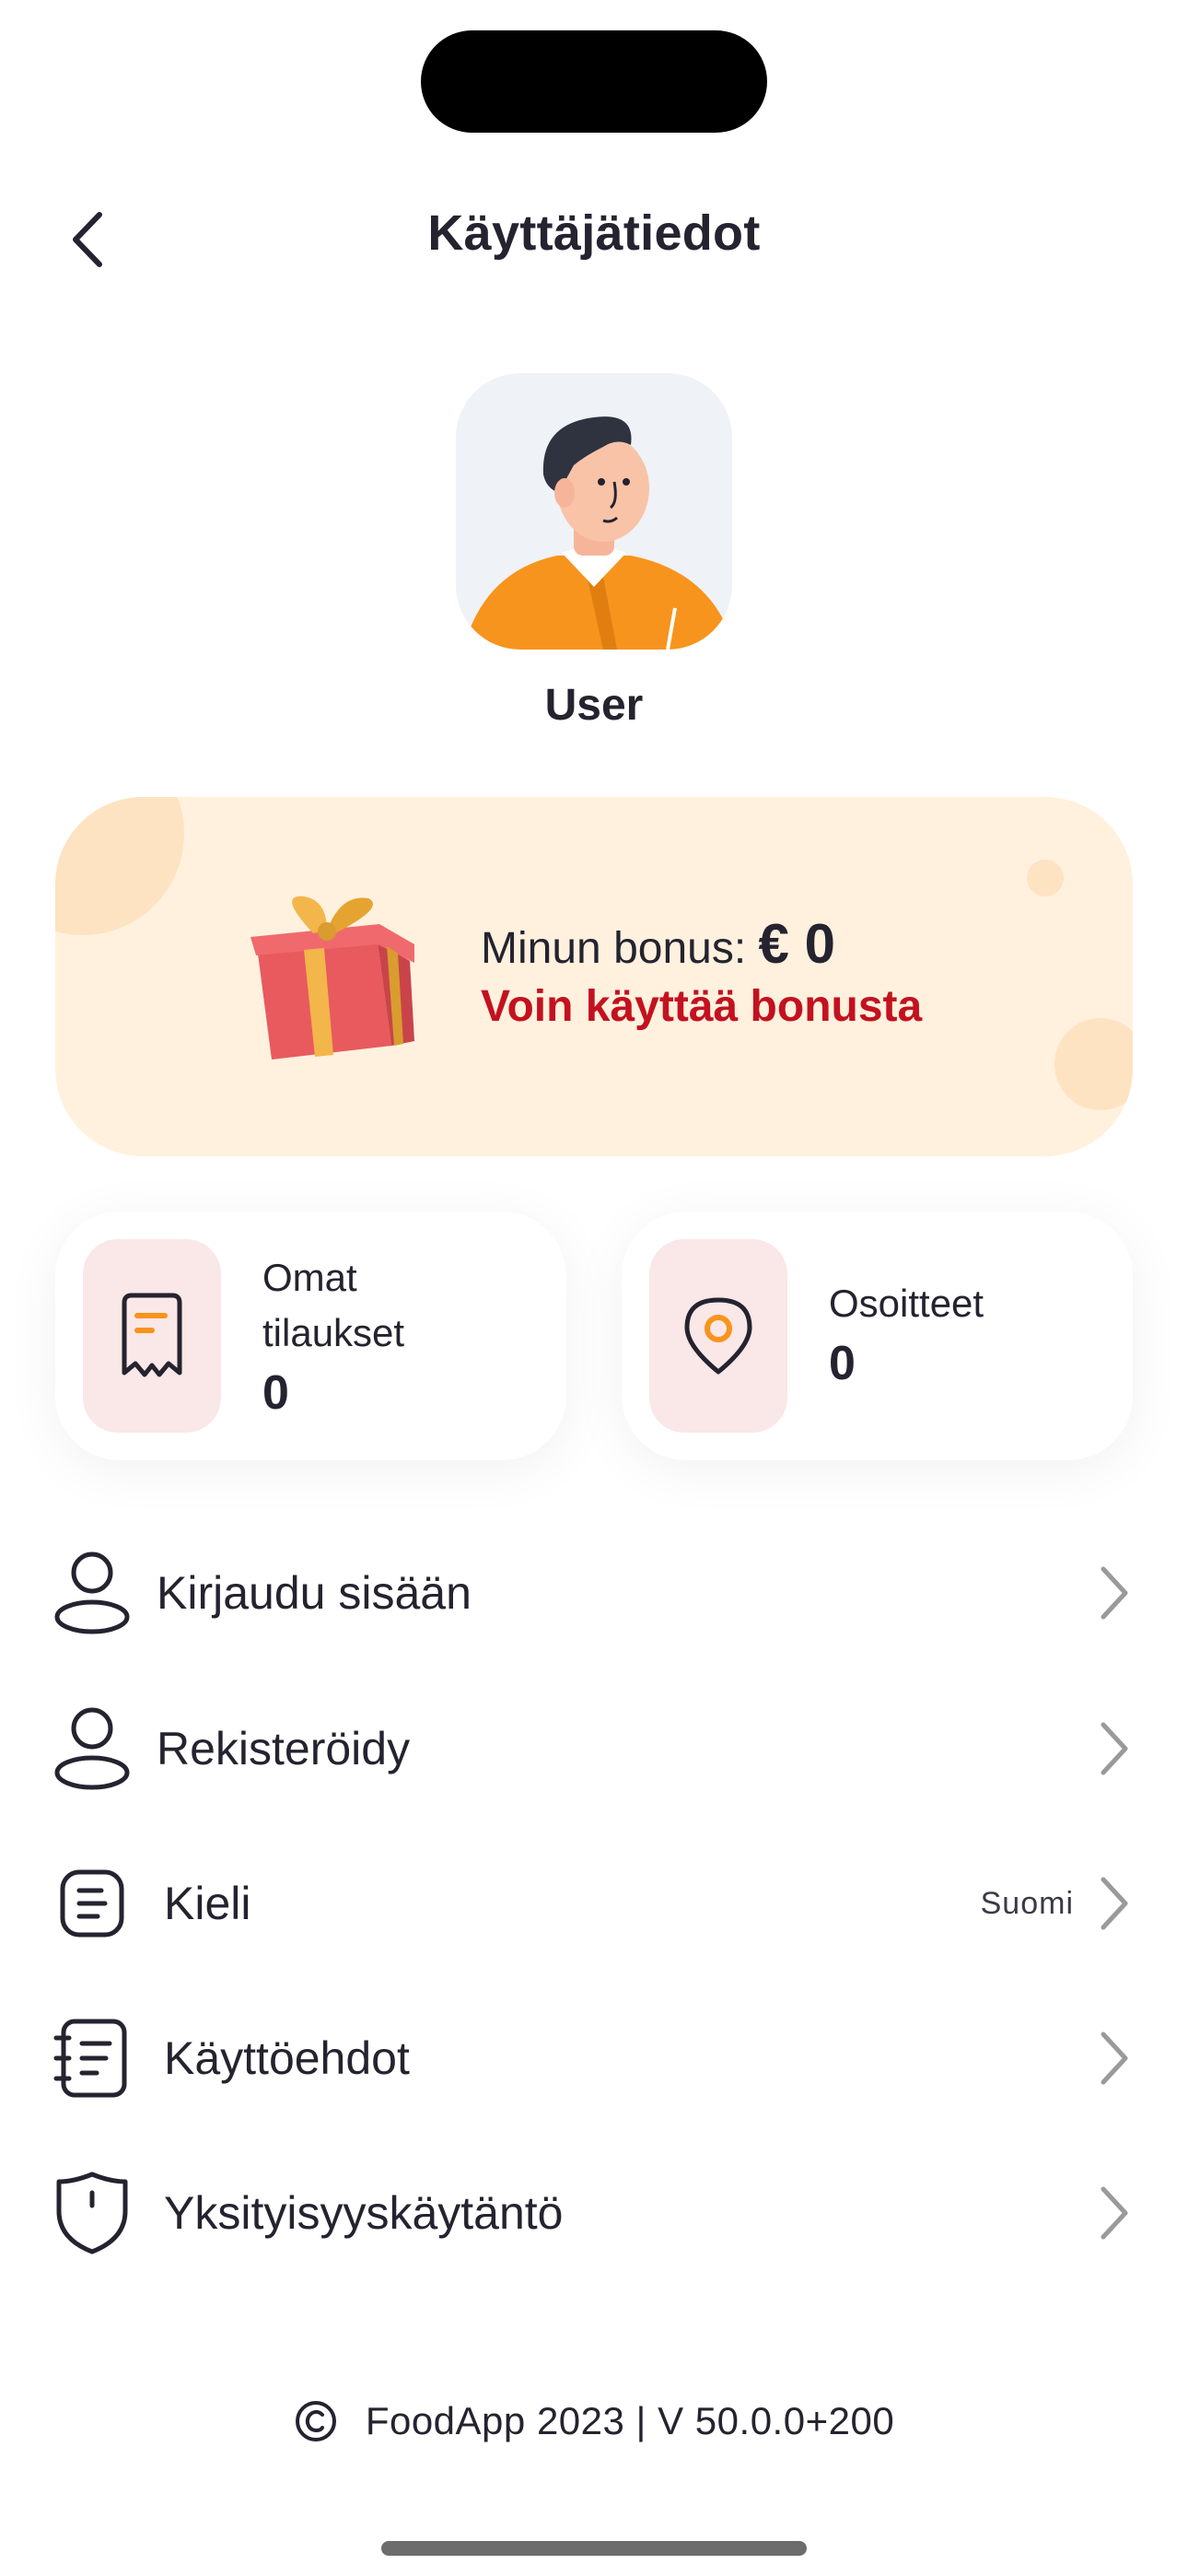 This screenshot has width=1188, height=2576. I want to click on orders-count: 0, so click(275, 1393).